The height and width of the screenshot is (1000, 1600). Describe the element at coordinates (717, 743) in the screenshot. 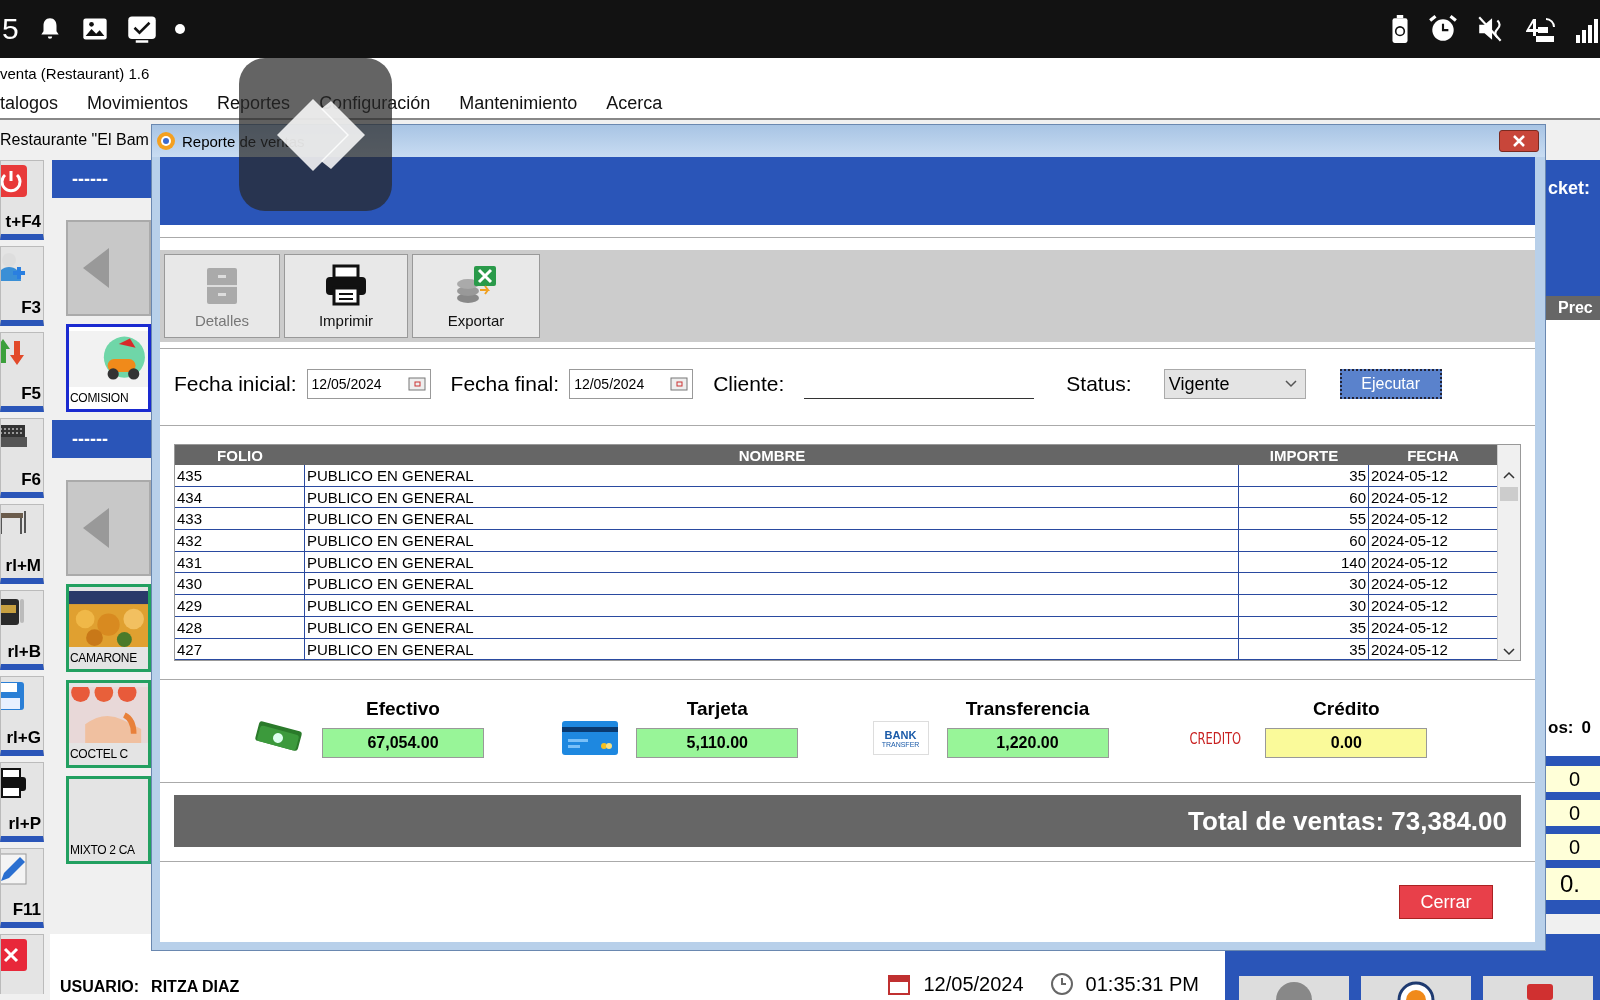

I see `amount-field: 5,110.00` at that location.